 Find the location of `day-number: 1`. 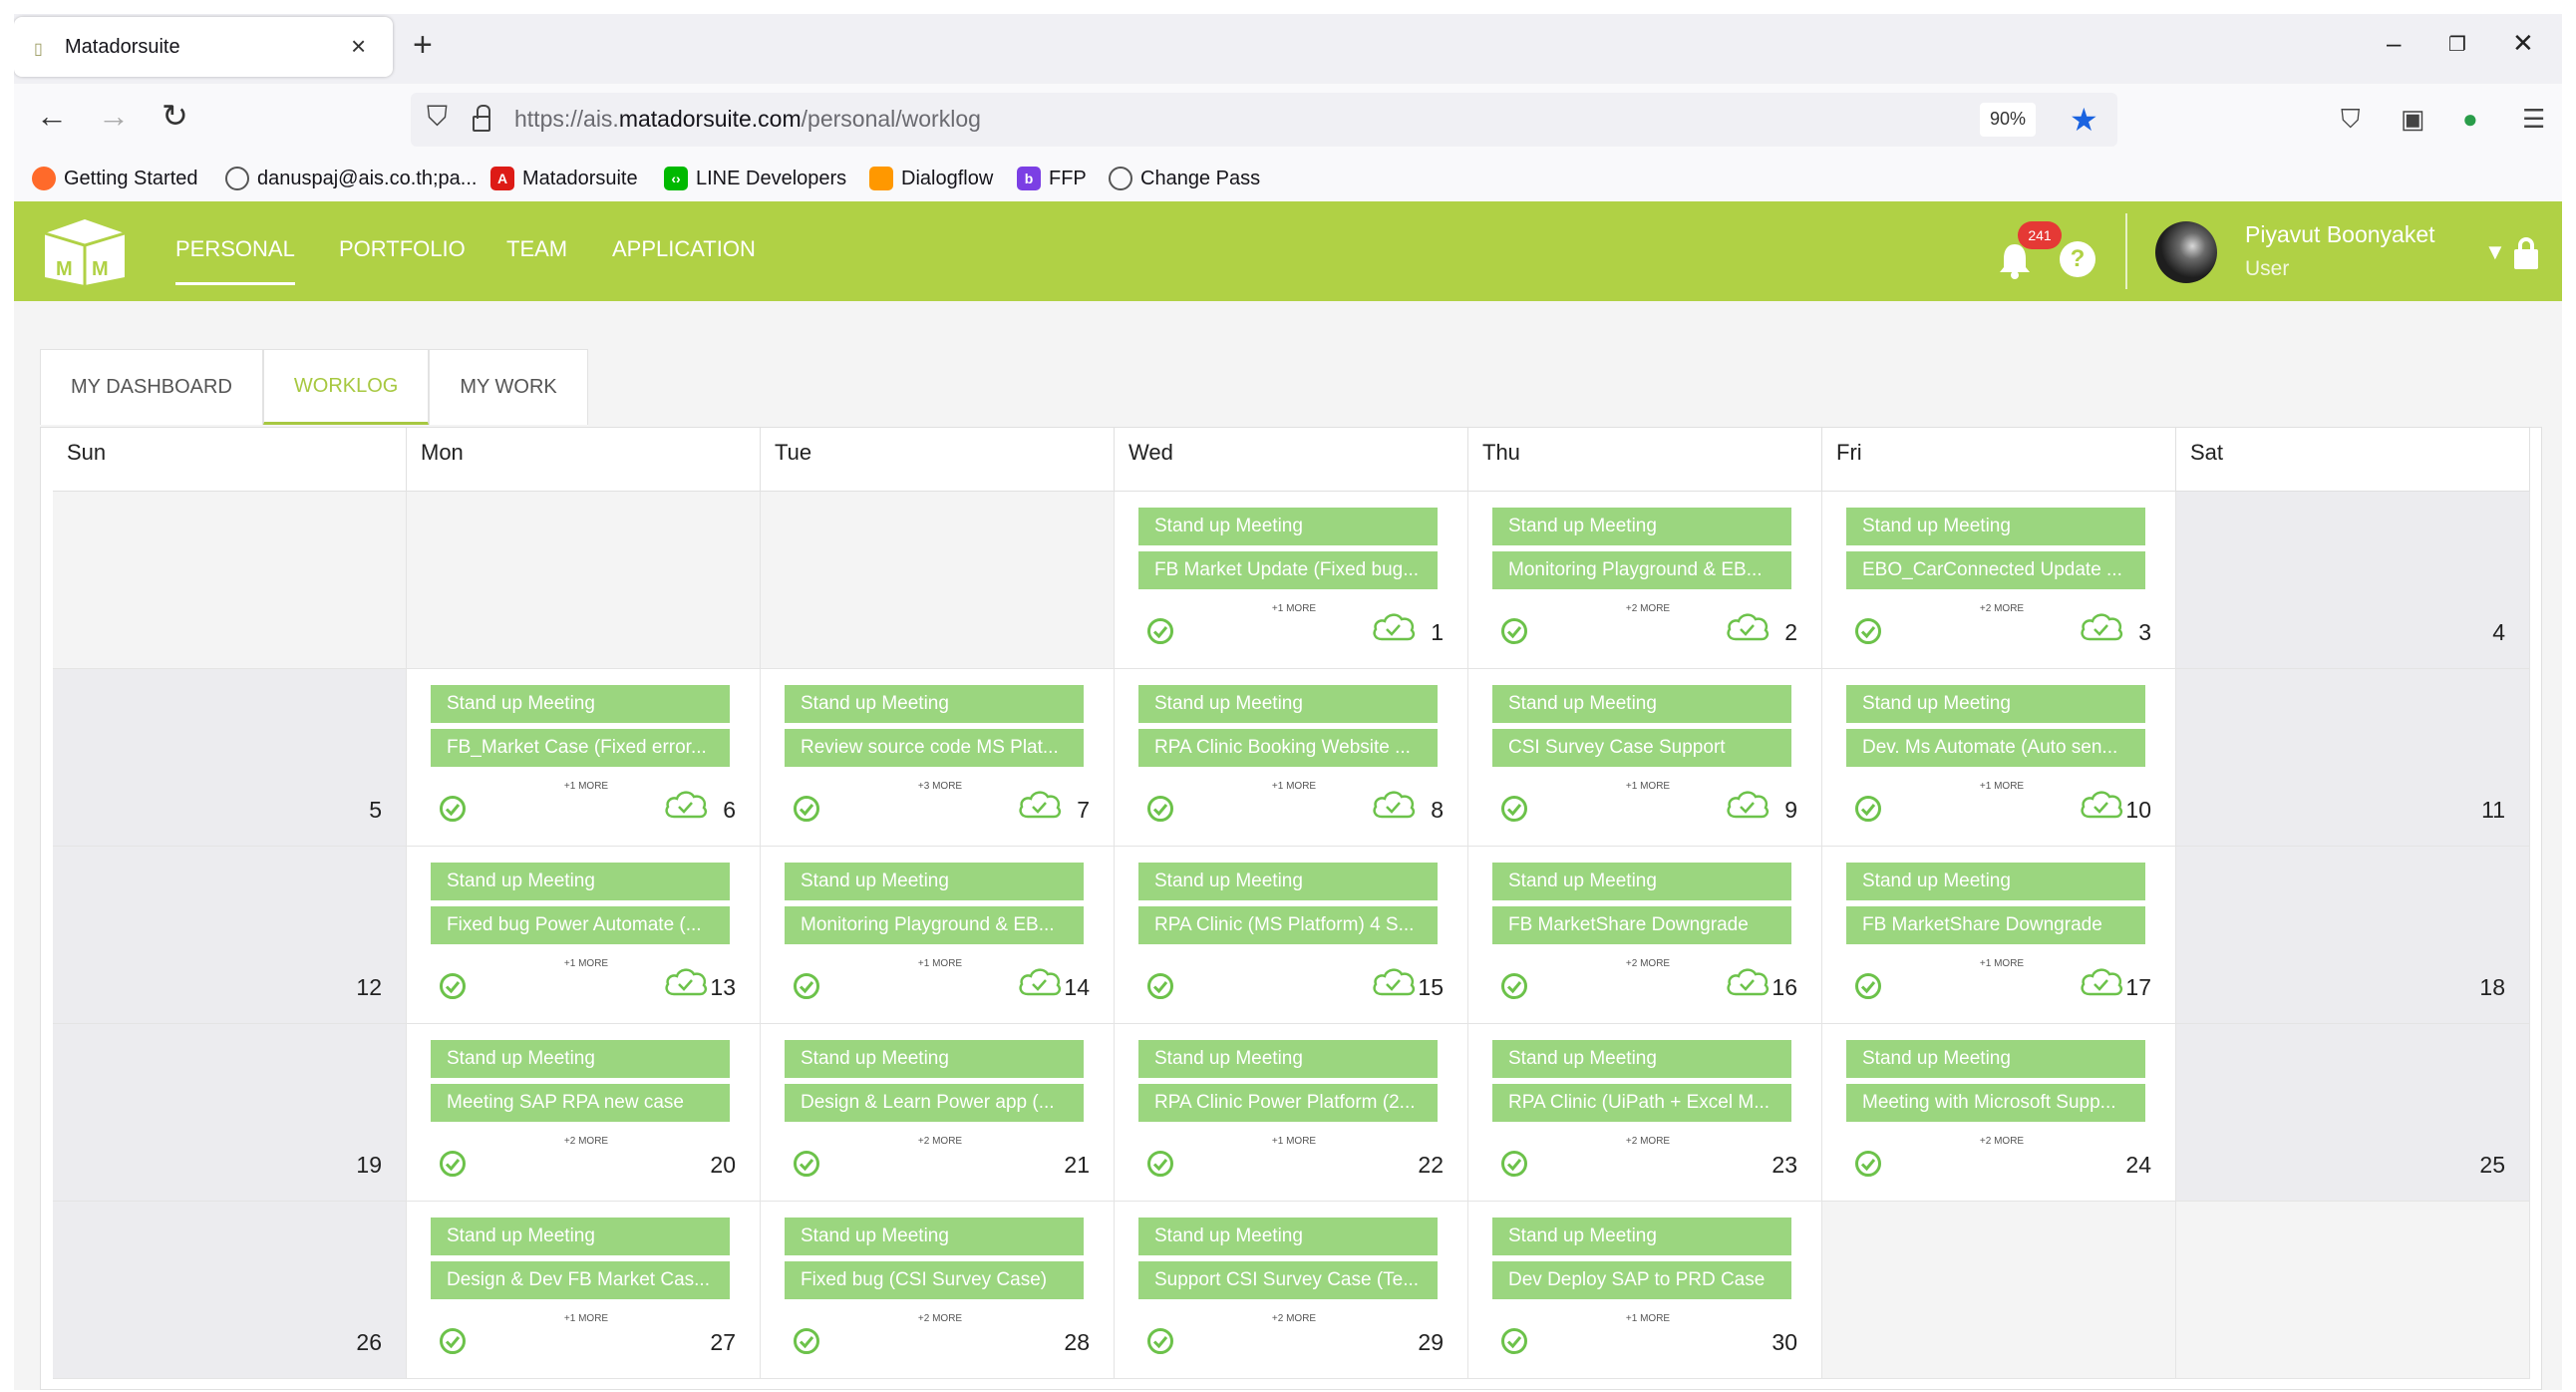

day-number: 1 is located at coordinates (1437, 632).